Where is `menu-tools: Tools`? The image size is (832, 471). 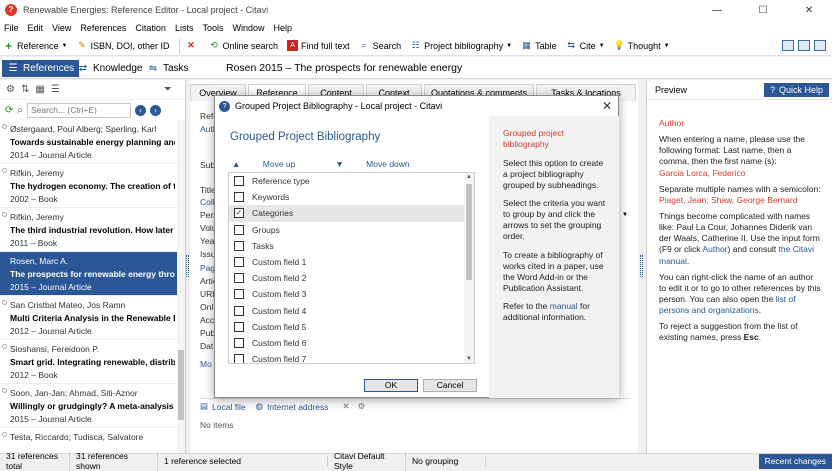
menu-tools: Tools is located at coordinates (212, 28).